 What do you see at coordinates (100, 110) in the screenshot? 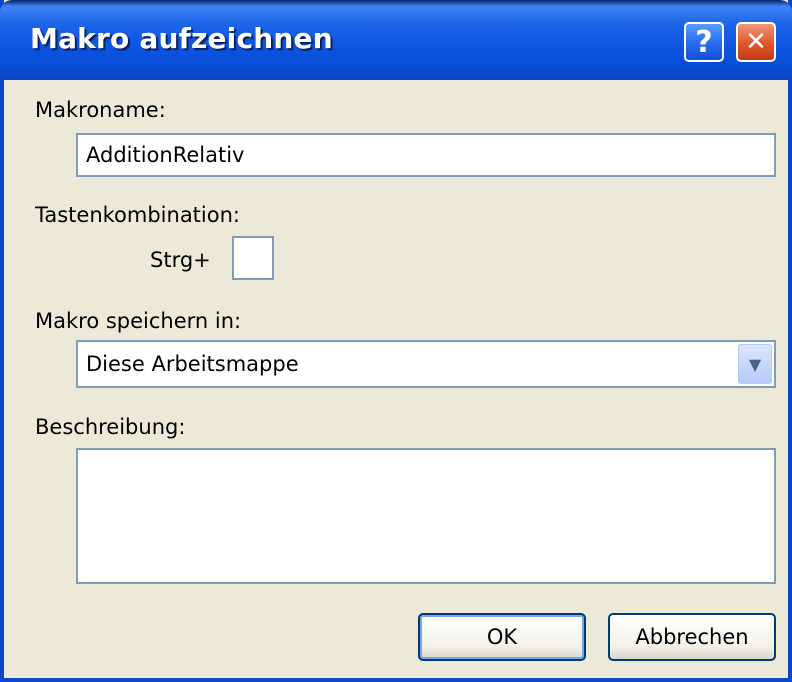
I see `macro-name-label: Makroname:` at bounding box center [100, 110].